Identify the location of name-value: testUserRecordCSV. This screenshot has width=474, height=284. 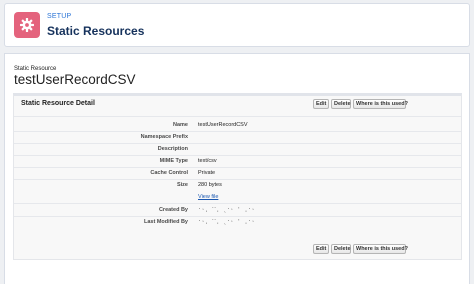
(223, 125).